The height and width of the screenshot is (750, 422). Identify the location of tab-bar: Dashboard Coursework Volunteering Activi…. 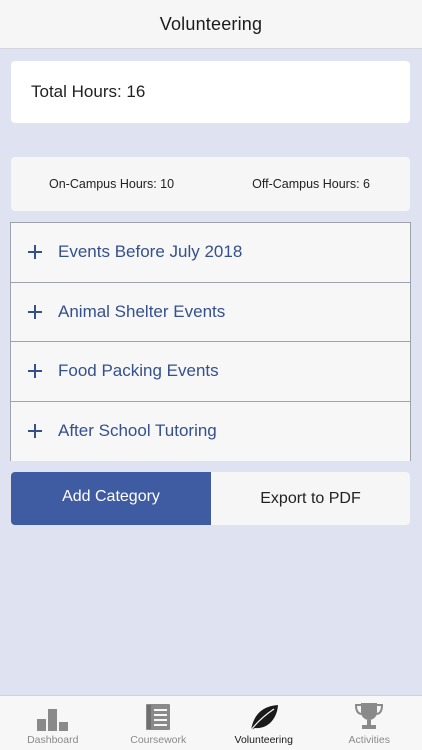
(211, 722).